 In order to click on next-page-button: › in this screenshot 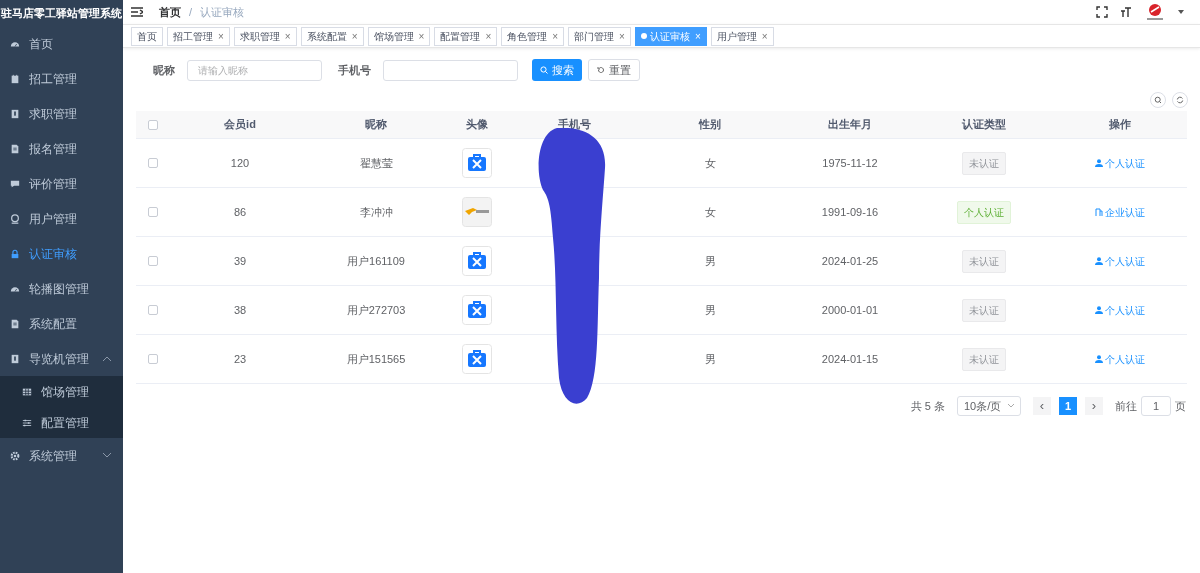, I will do `click(1094, 406)`.